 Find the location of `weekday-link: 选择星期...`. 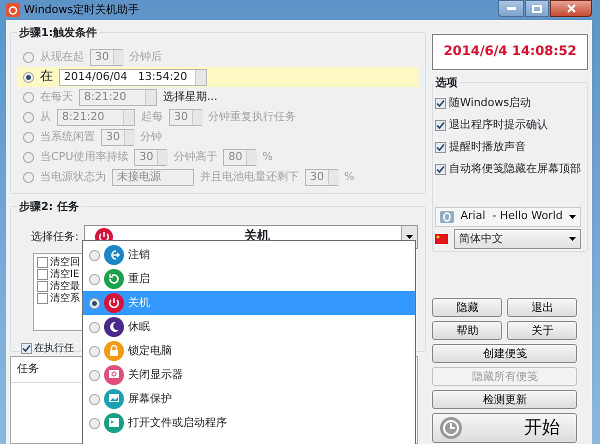

weekday-link: 选择星期... is located at coordinates (190, 97).